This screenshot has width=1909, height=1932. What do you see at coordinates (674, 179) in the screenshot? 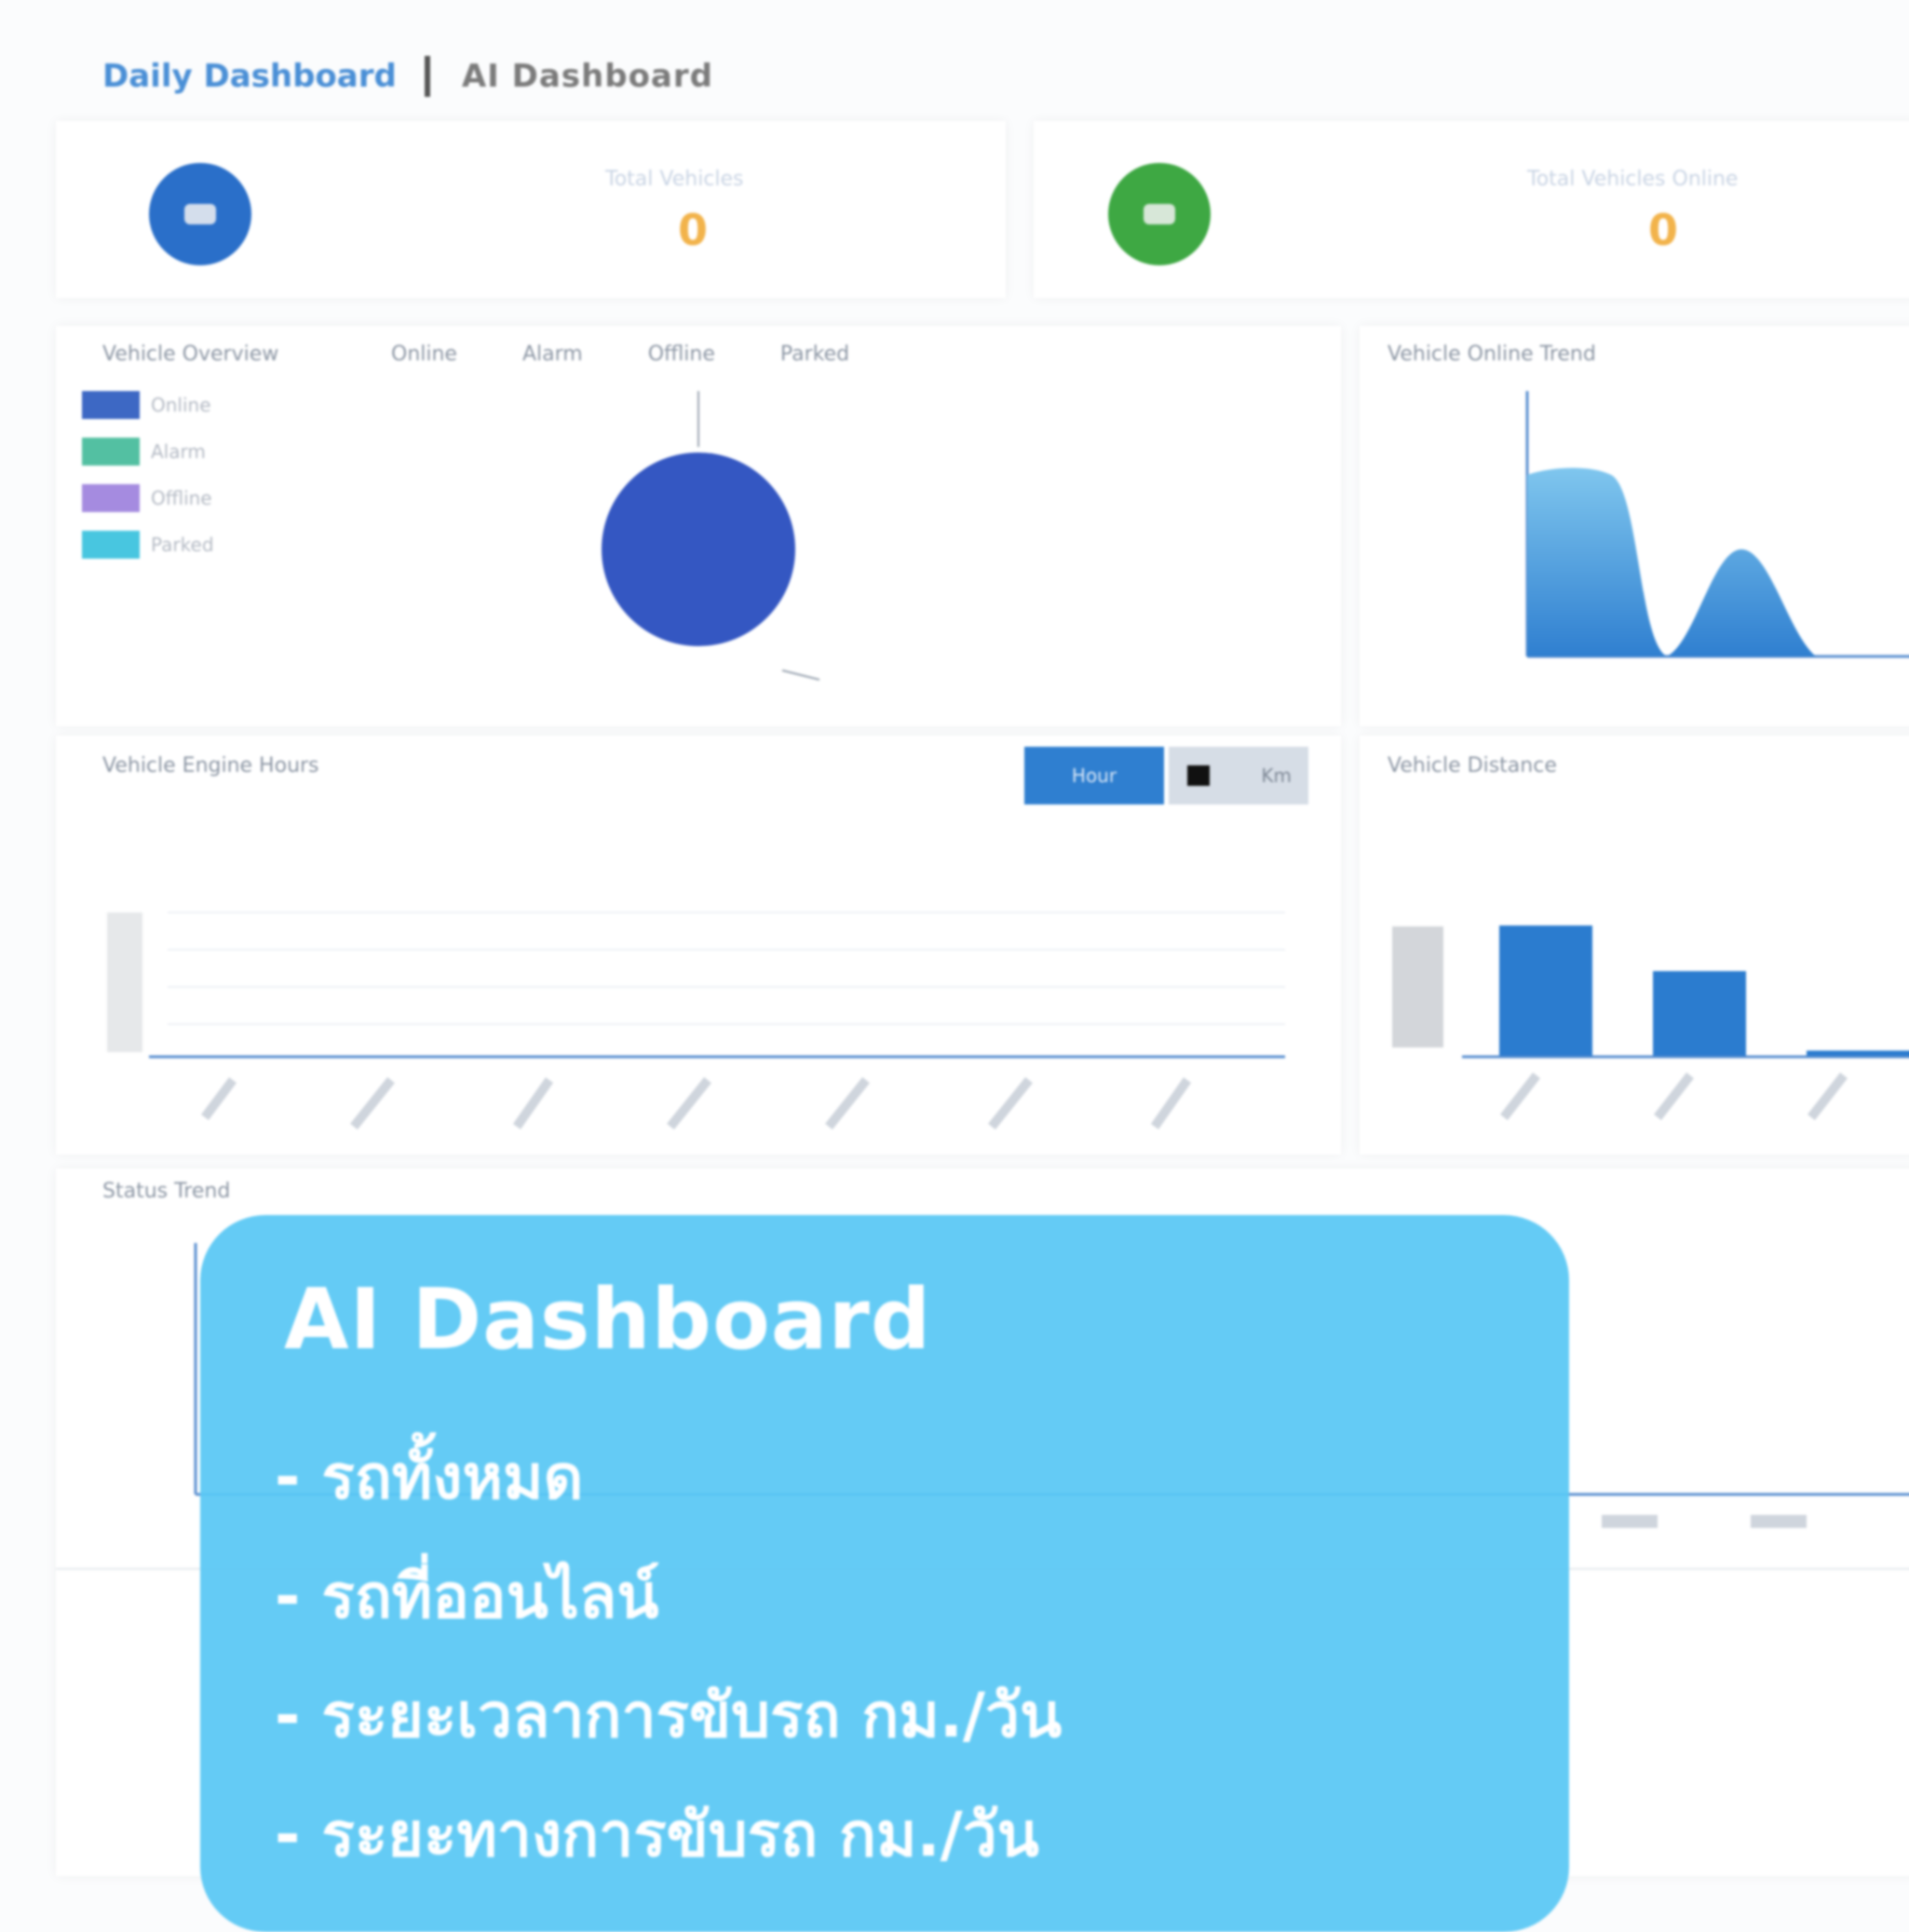
I see `stat-label: Total Vehicles` at bounding box center [674, 179].